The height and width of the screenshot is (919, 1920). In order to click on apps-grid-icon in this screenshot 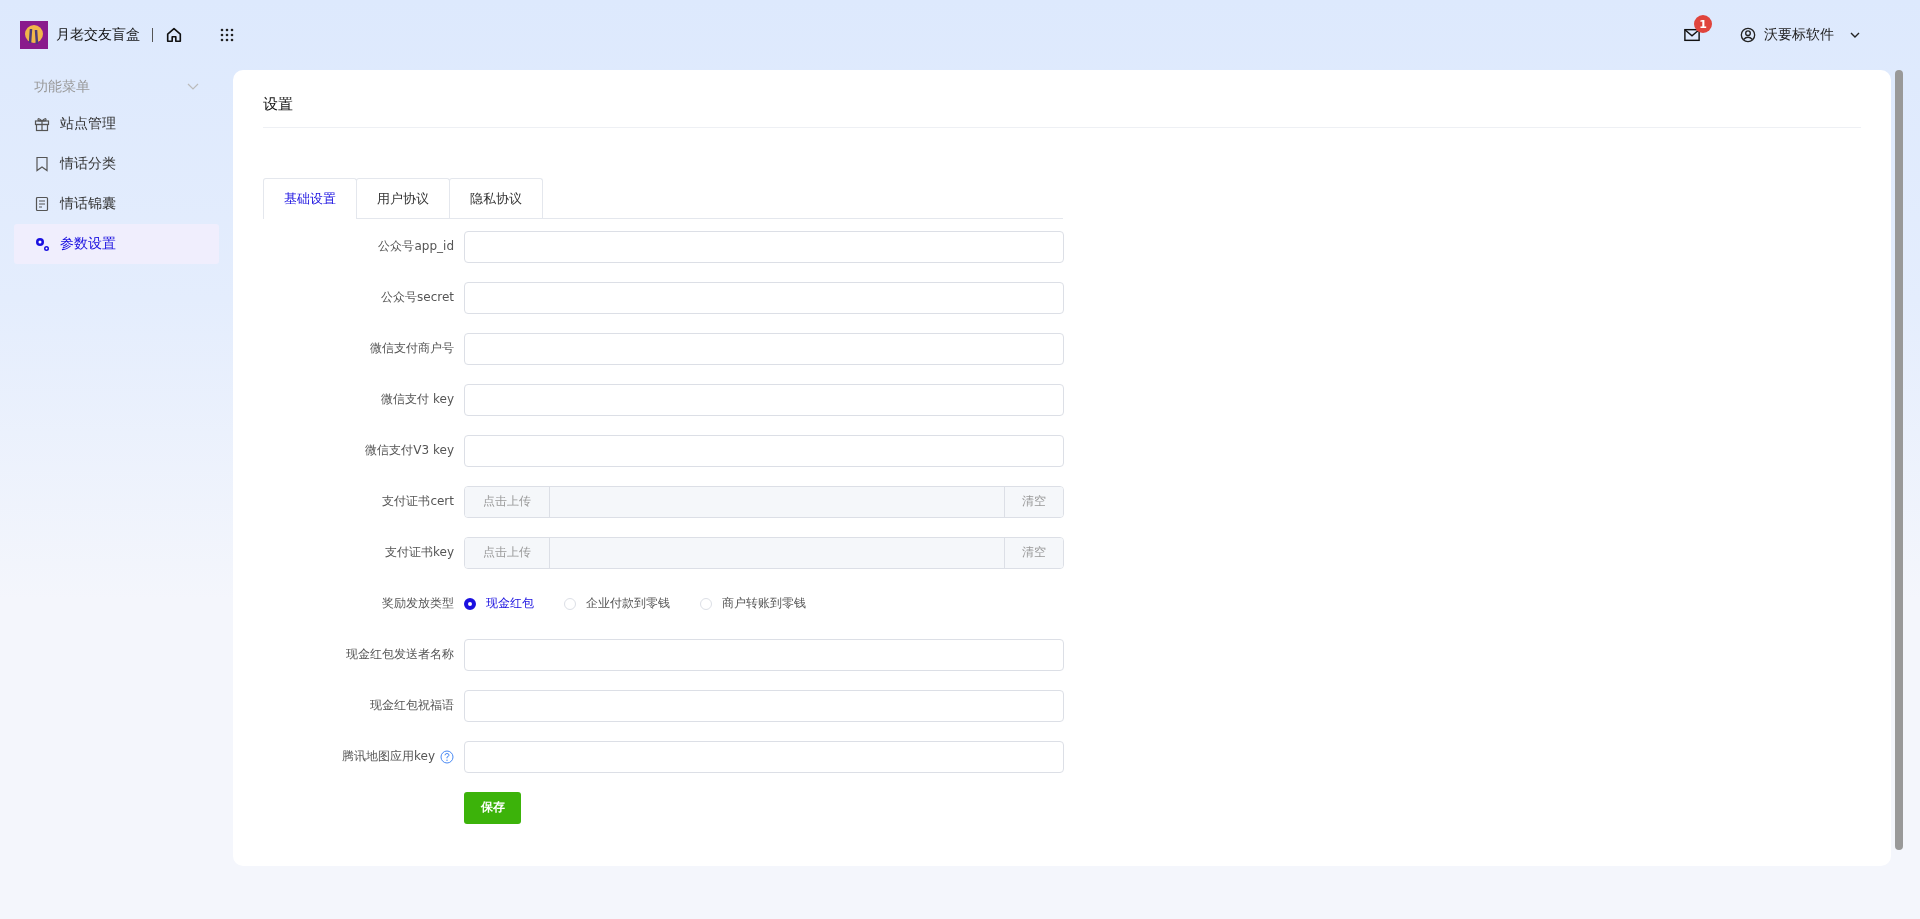, I will do `click(227, 35)`.